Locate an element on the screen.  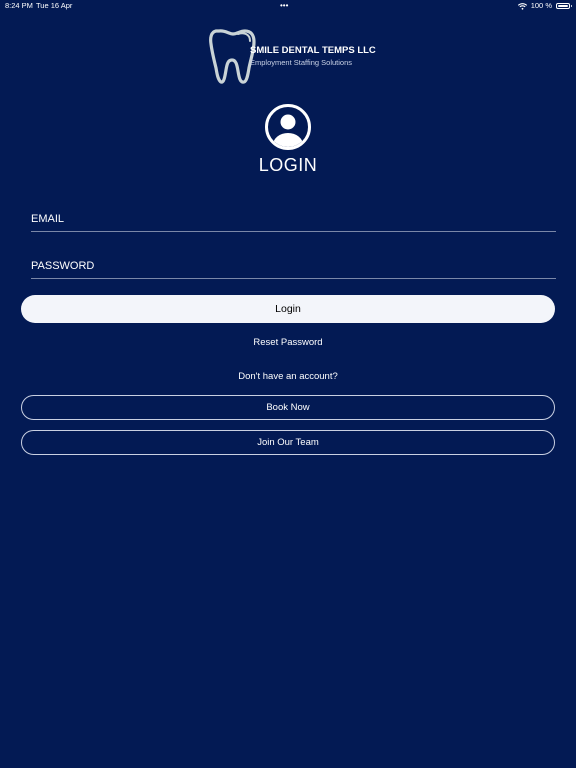
logo-subtitle: Employment Staffing Solutions is located at coordinates (301, 62).